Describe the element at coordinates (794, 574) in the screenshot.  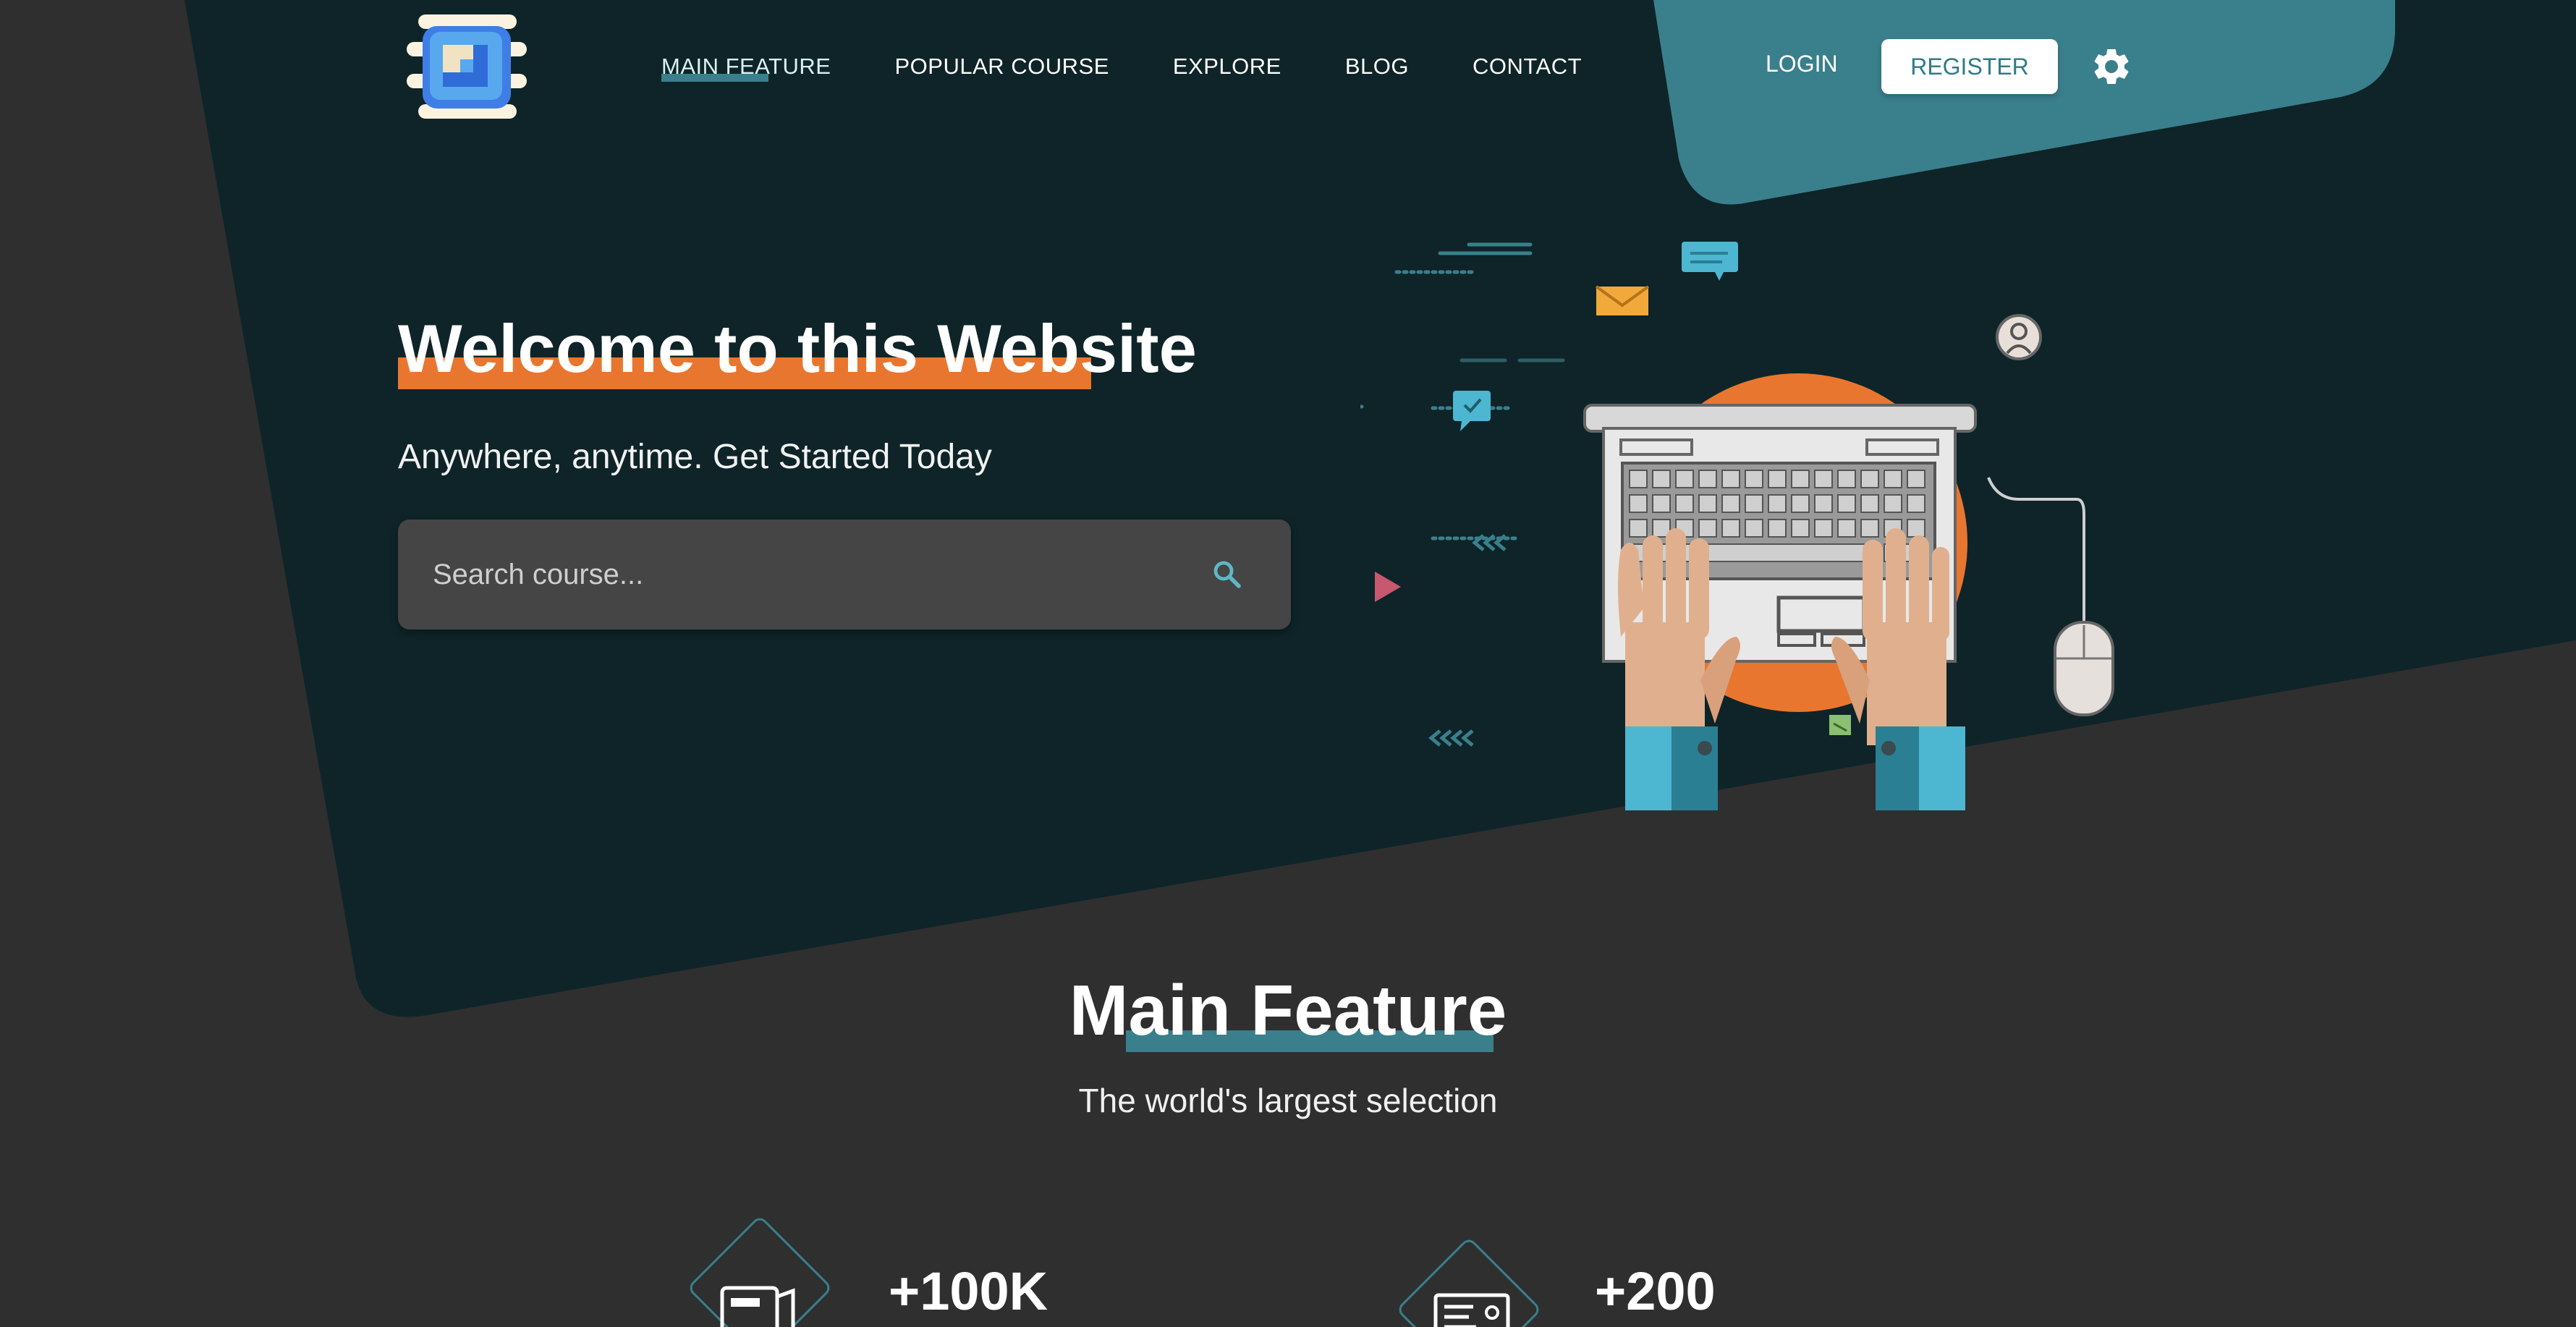
I see `search-input` at that location.